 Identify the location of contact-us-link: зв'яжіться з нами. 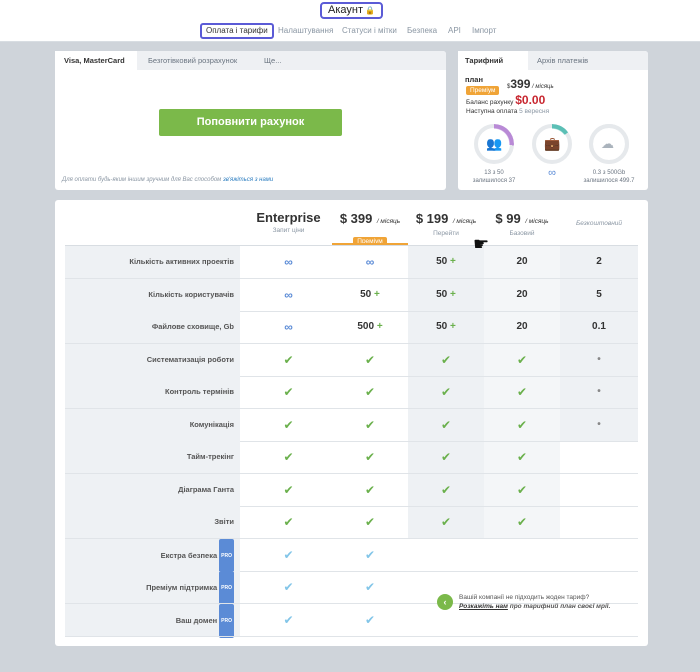
(248, 180).